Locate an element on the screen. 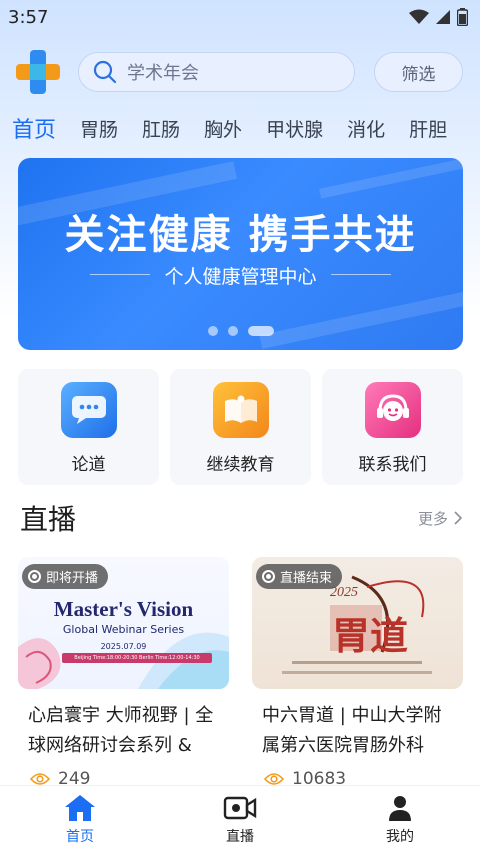  customer-service-icon is located at coordinates (392, 410).